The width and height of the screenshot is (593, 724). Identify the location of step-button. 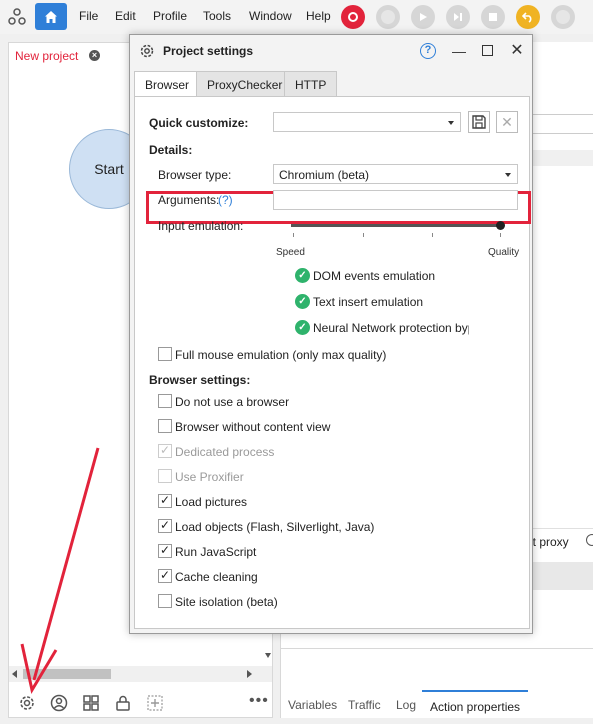
(388, 17).